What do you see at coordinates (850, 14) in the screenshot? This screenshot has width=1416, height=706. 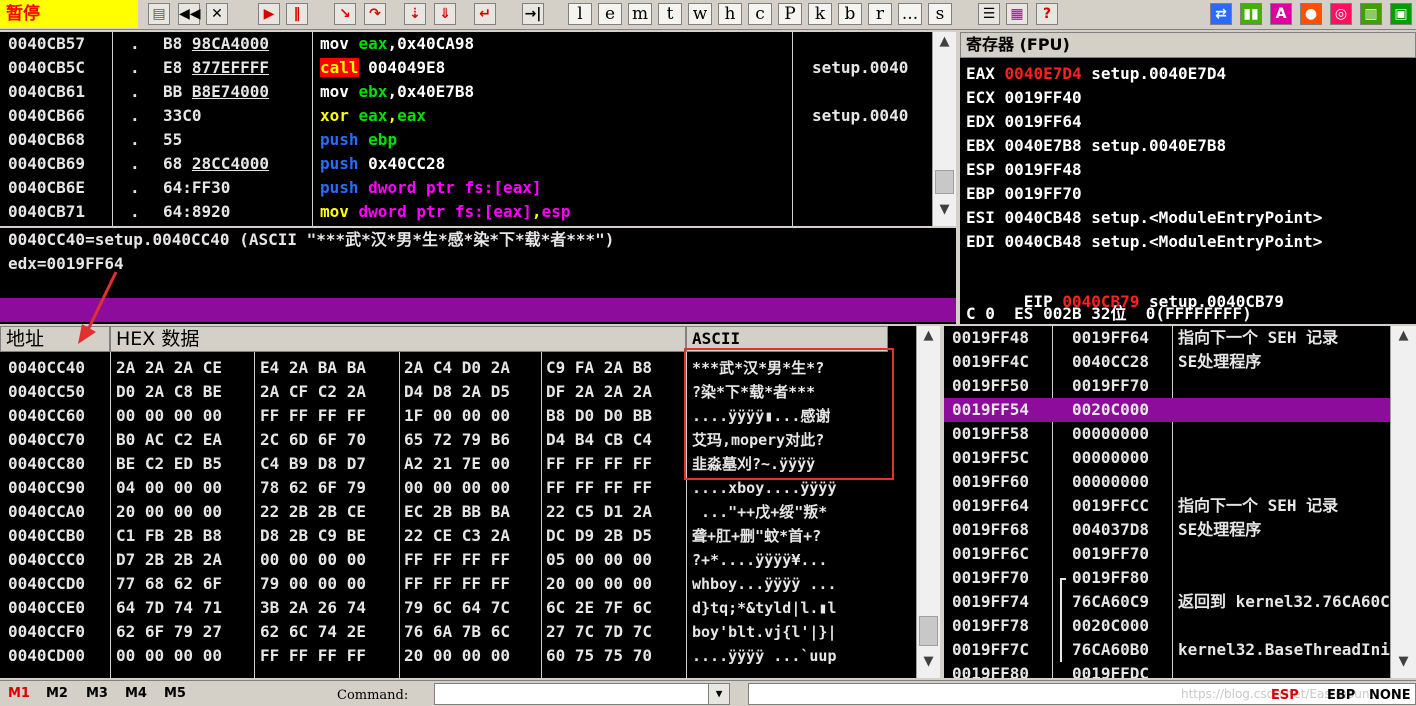 I see `window-button-b: b` at bounding box center [850, 14].